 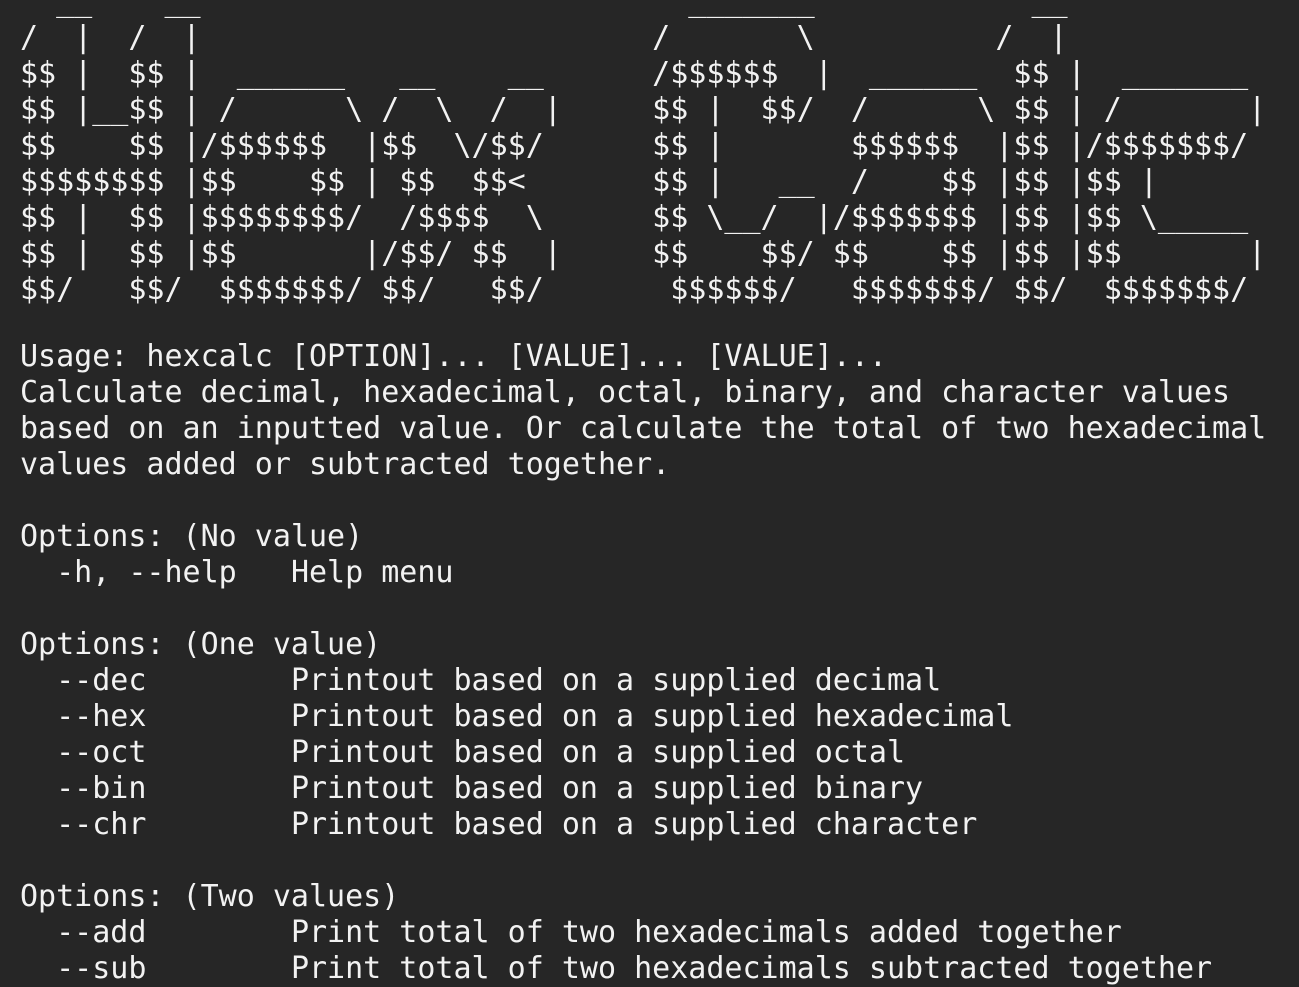 I want to click on option-flag: --oct, so click(x=155, y=752).